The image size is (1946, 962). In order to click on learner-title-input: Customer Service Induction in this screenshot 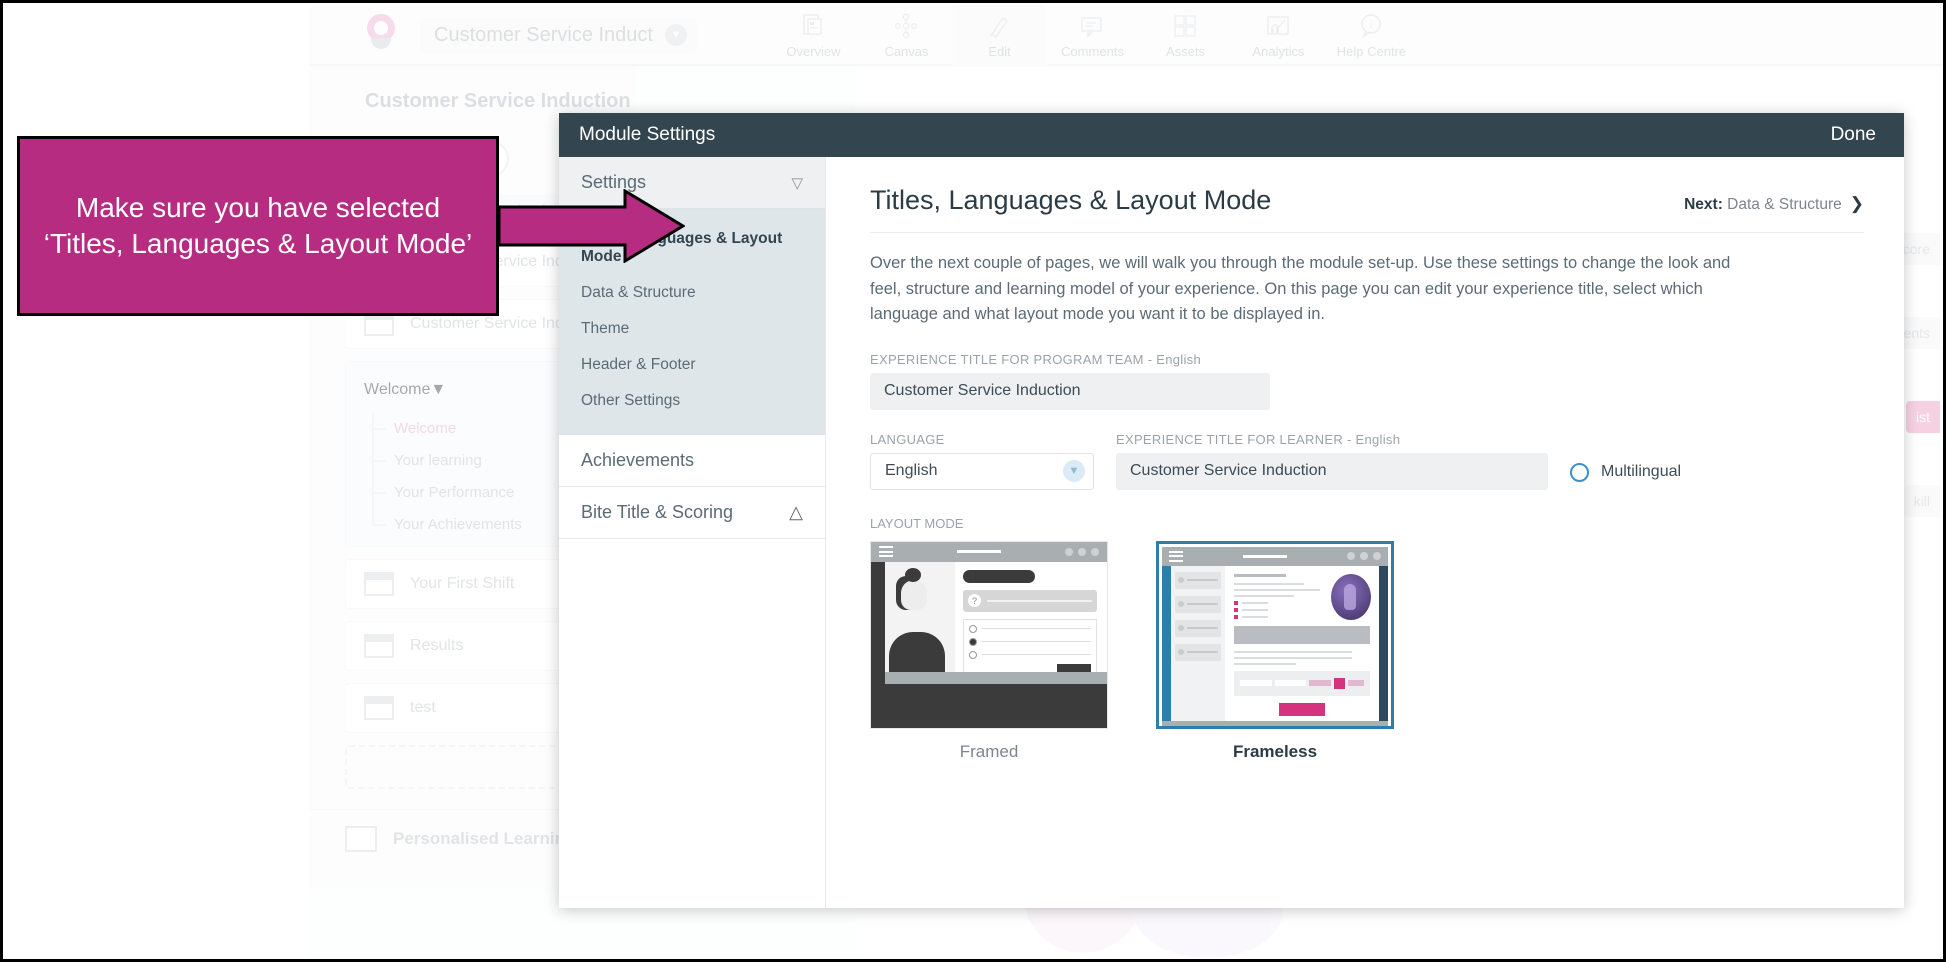, I will do `click(1332, 471)`.